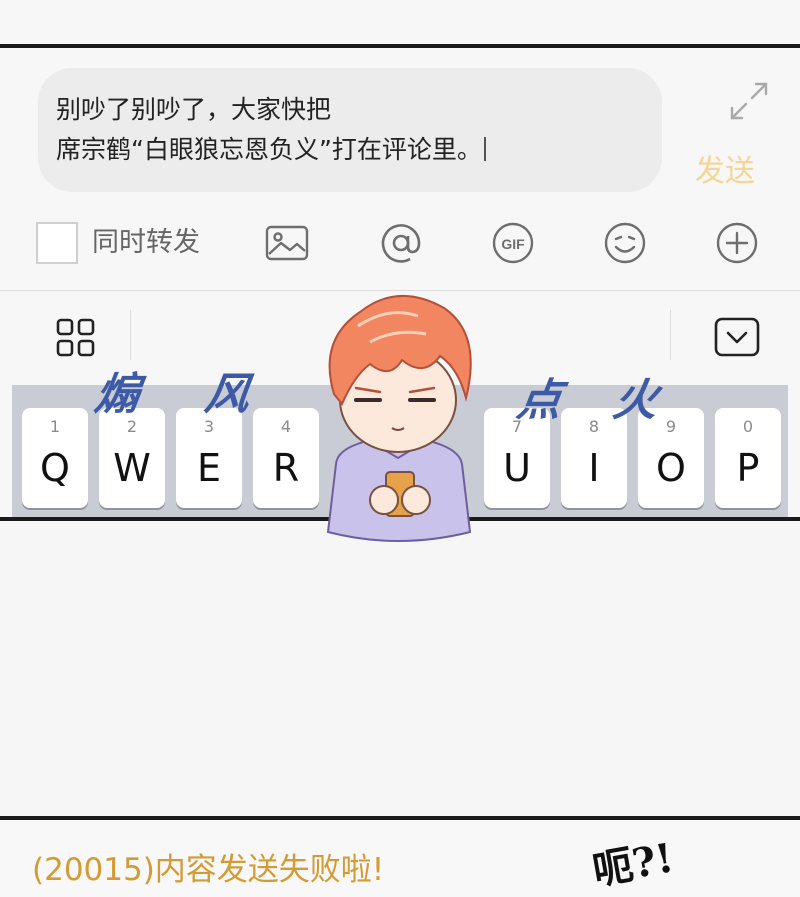 The width and height of the screenshot is (800, 897). Describe the element at coordinates (209, 458) in the screenshot. I see `key-e: 3E` at that location.